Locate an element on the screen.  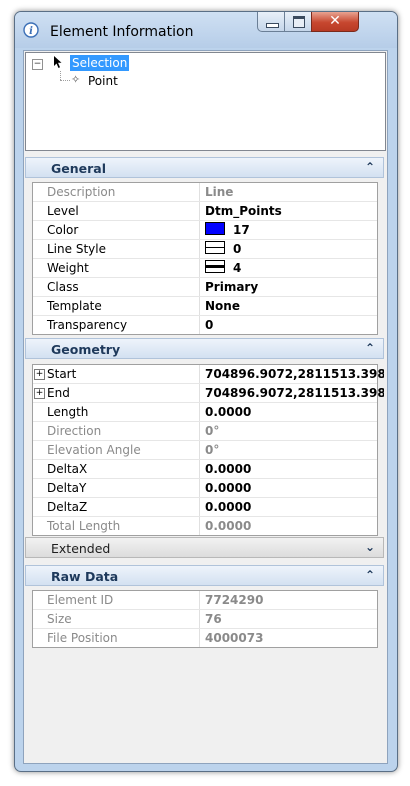
property-label: Total Length is located at coordinates (123, 526).